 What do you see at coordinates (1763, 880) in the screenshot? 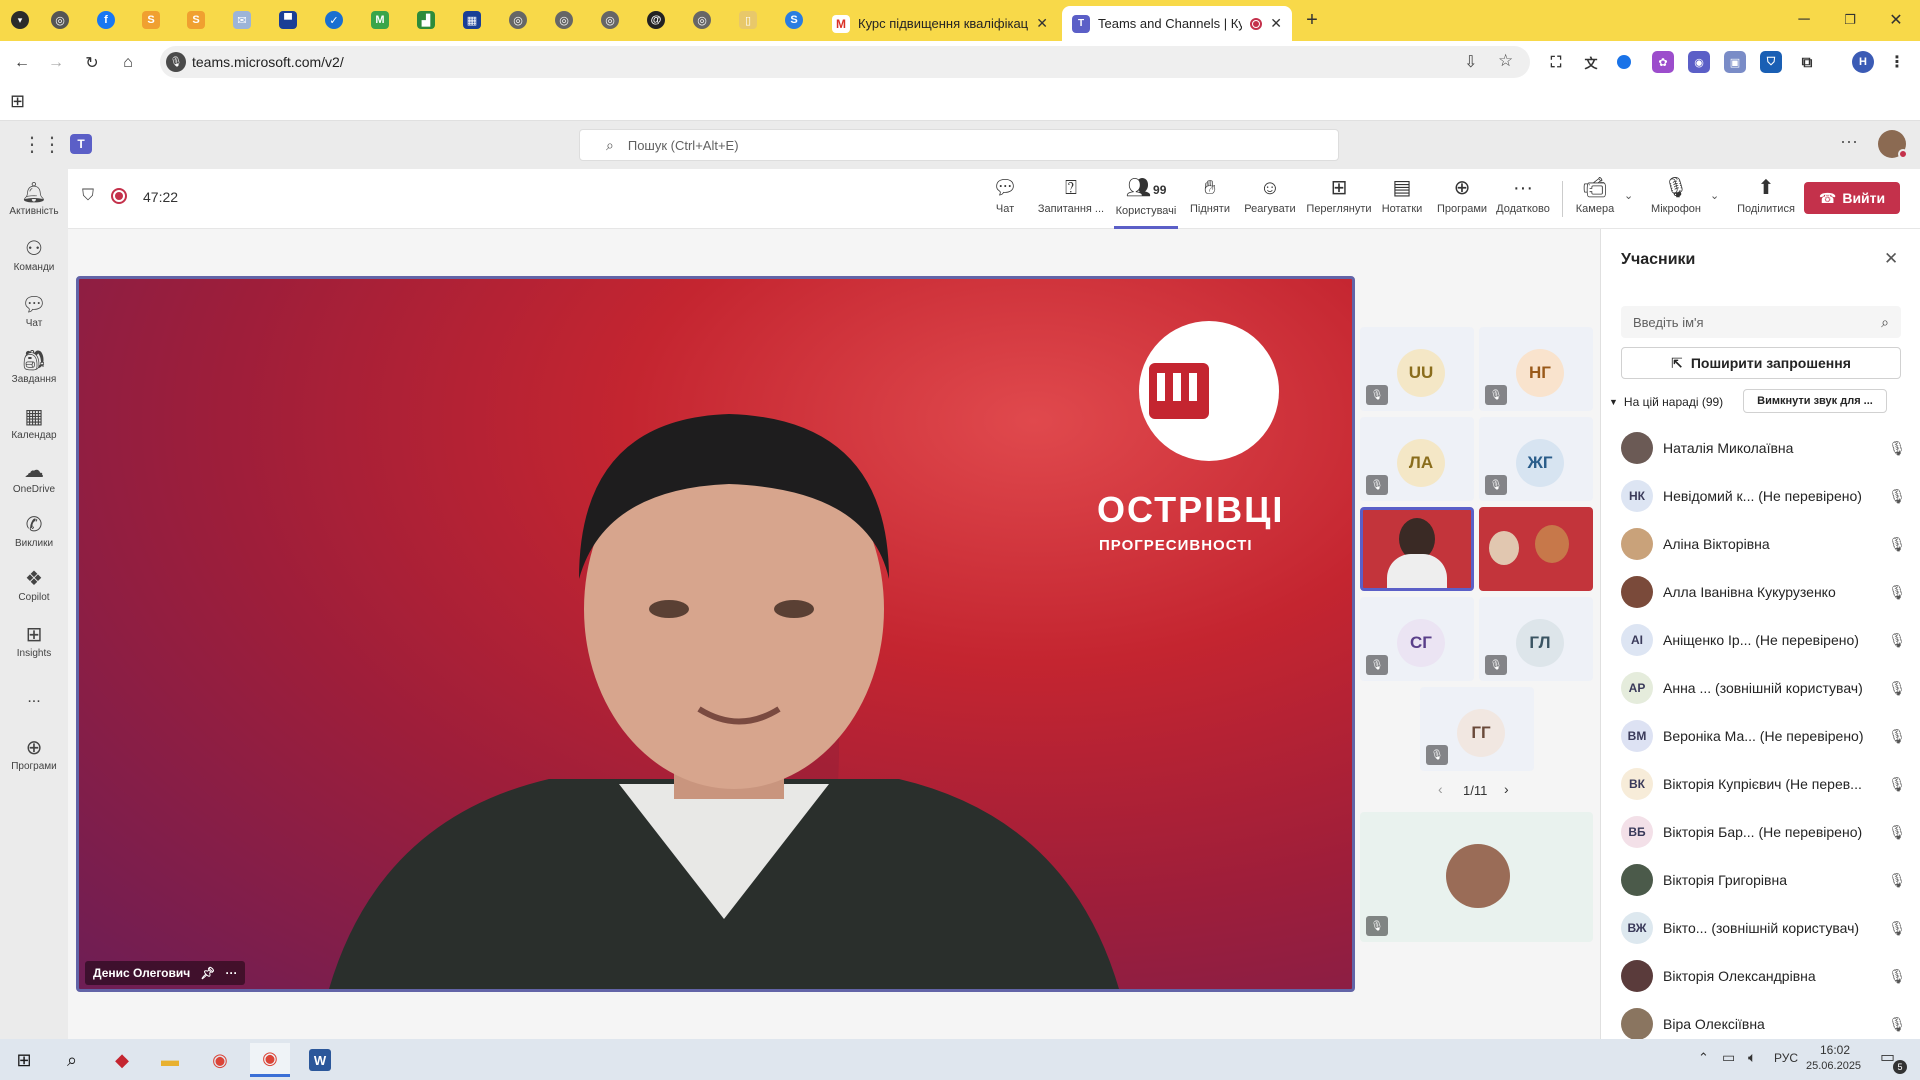
I see `participant-row: Вікторія Григорівна 🎙︎` at bounding box center [1763, 880].